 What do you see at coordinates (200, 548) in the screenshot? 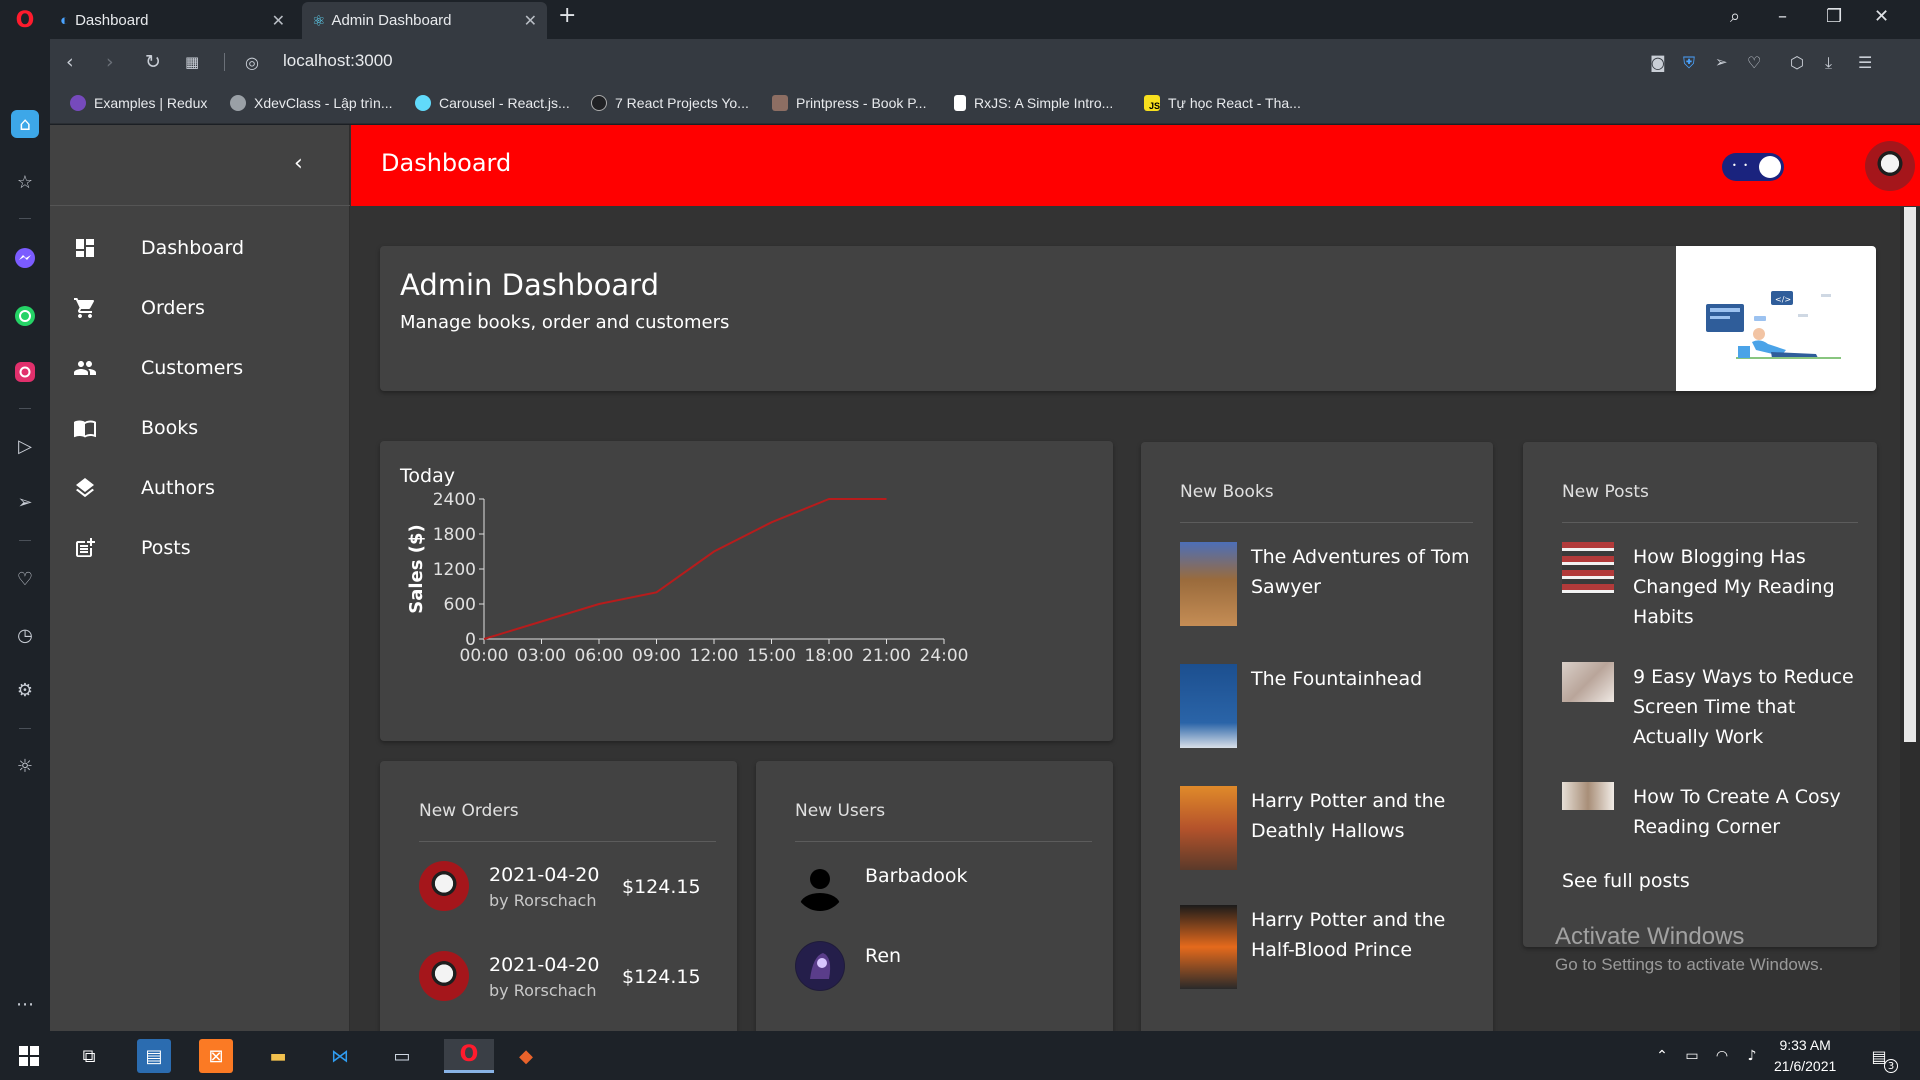
I see `sidebar-item-posts: Posts` at bounding box center [200, 548].